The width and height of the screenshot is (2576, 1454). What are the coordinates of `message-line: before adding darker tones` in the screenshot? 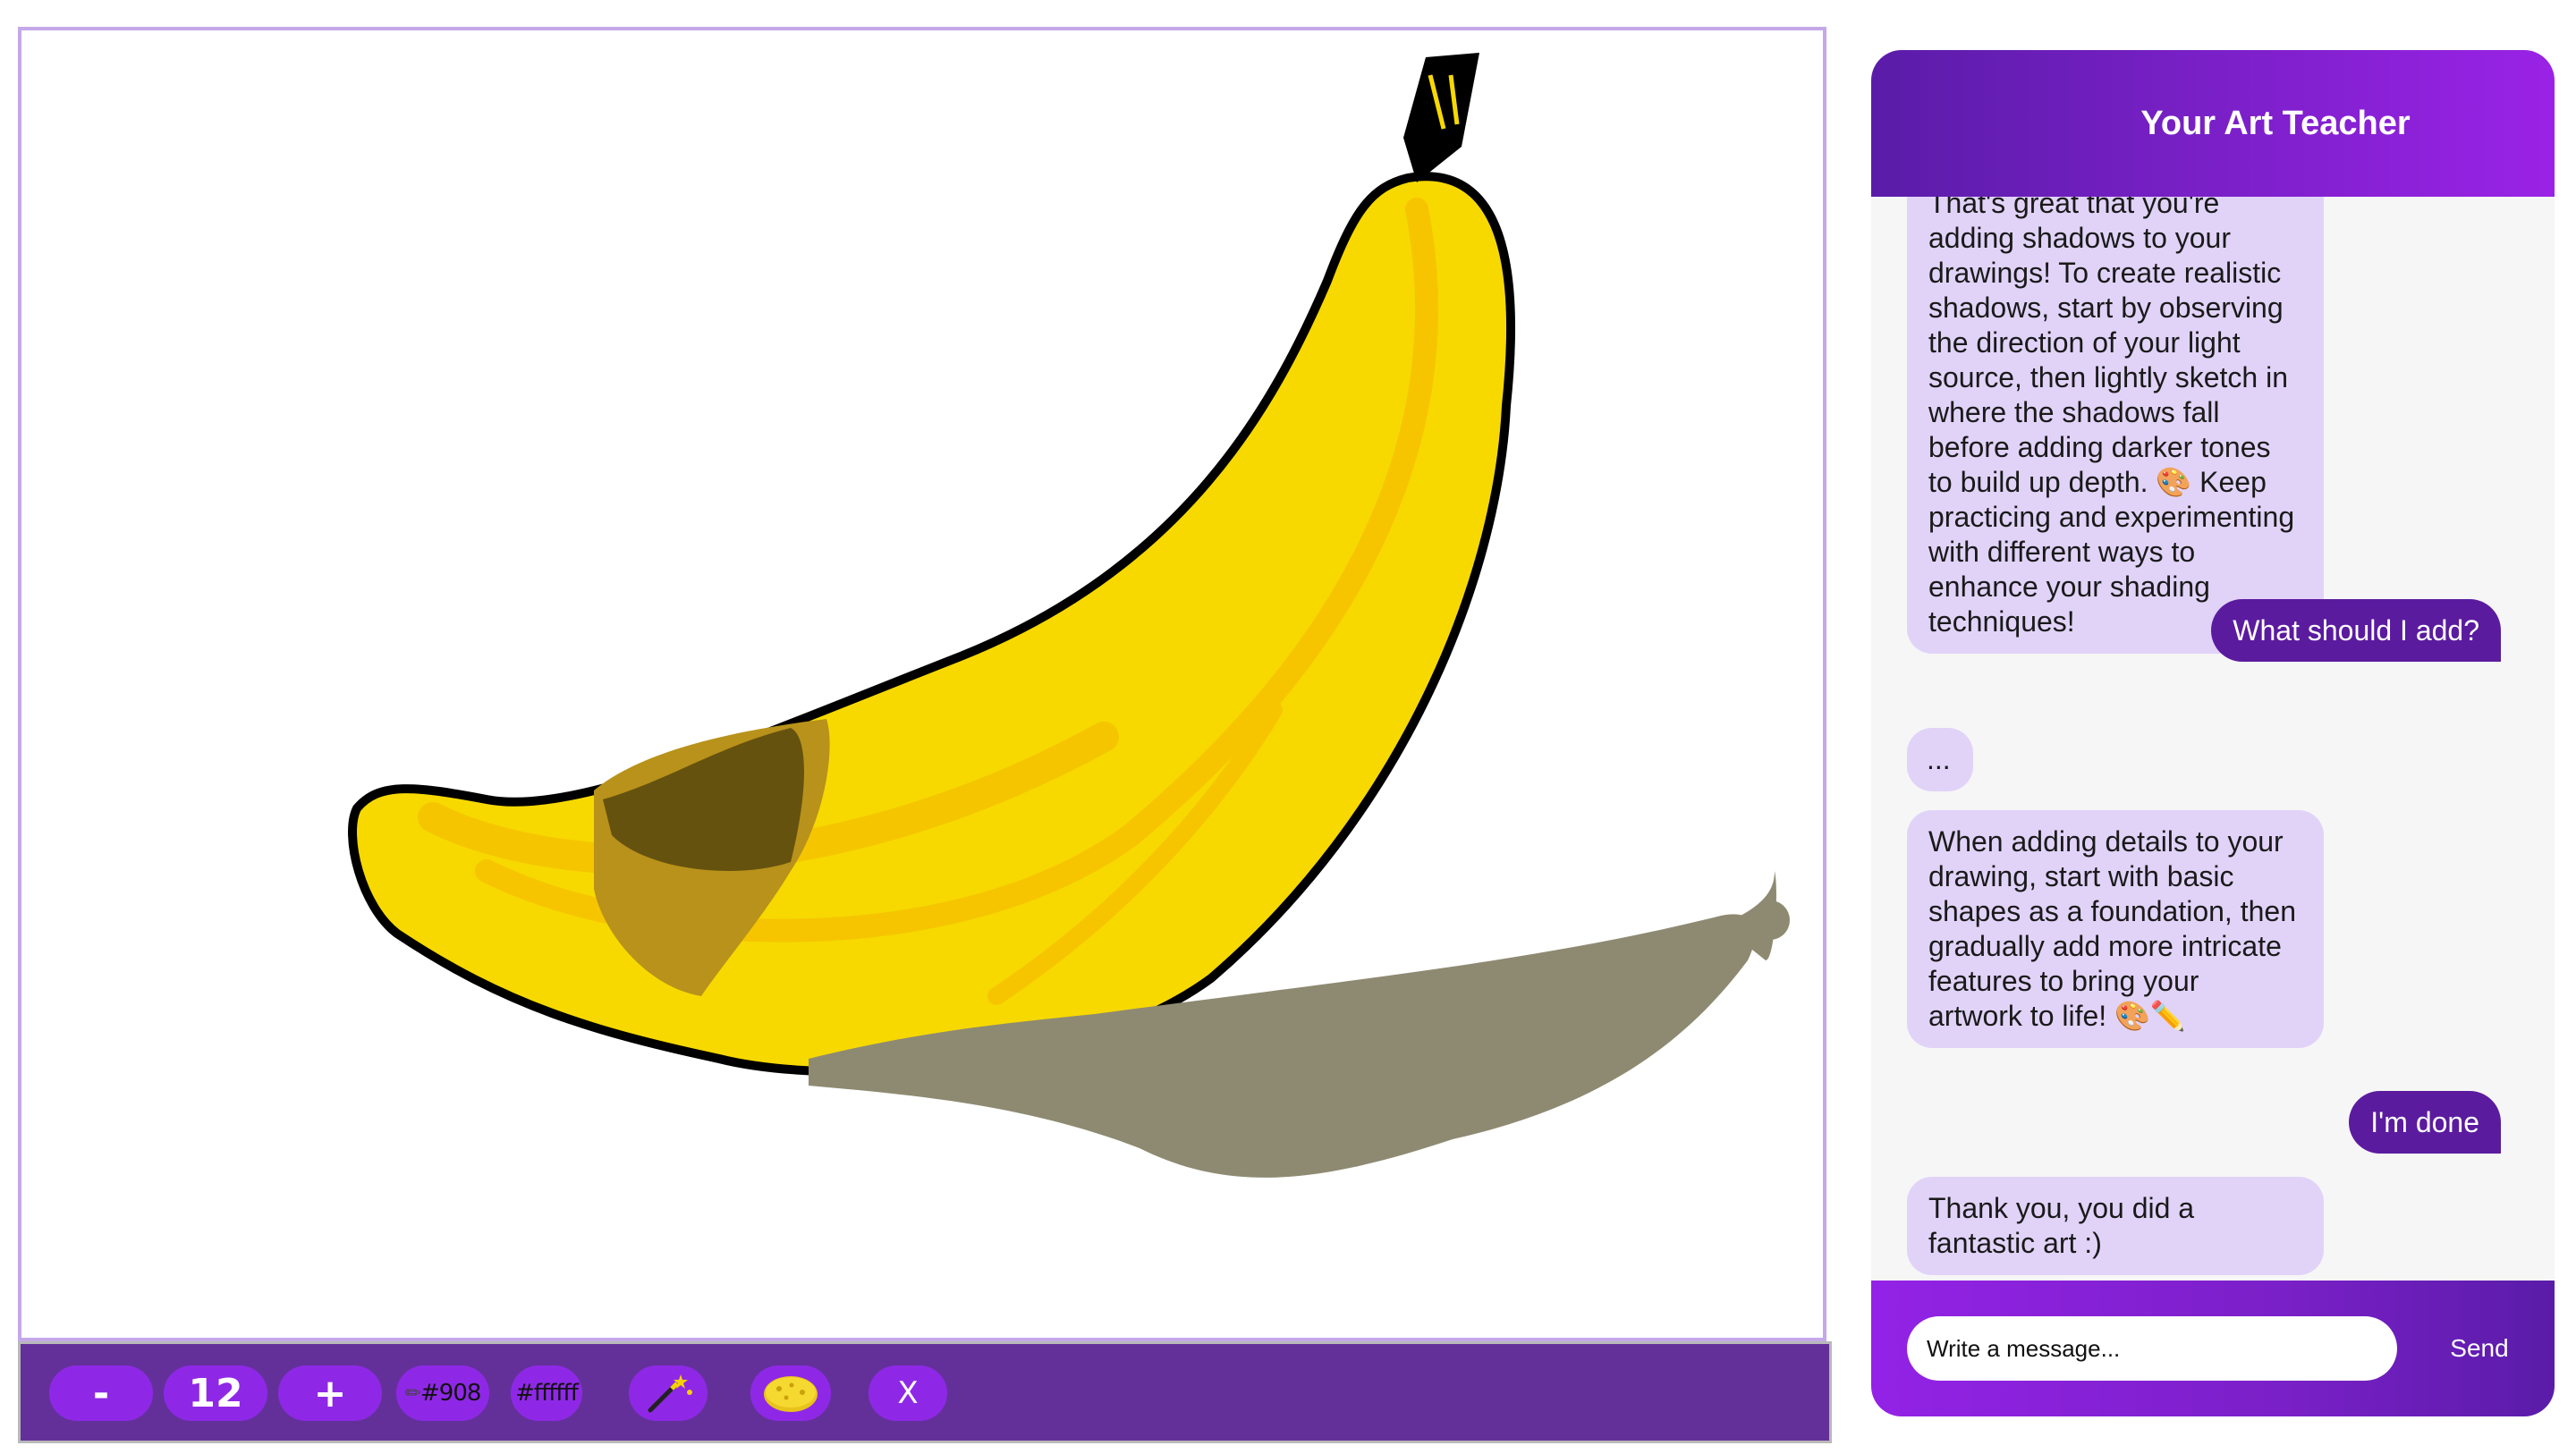 It's located at (2099, 447).